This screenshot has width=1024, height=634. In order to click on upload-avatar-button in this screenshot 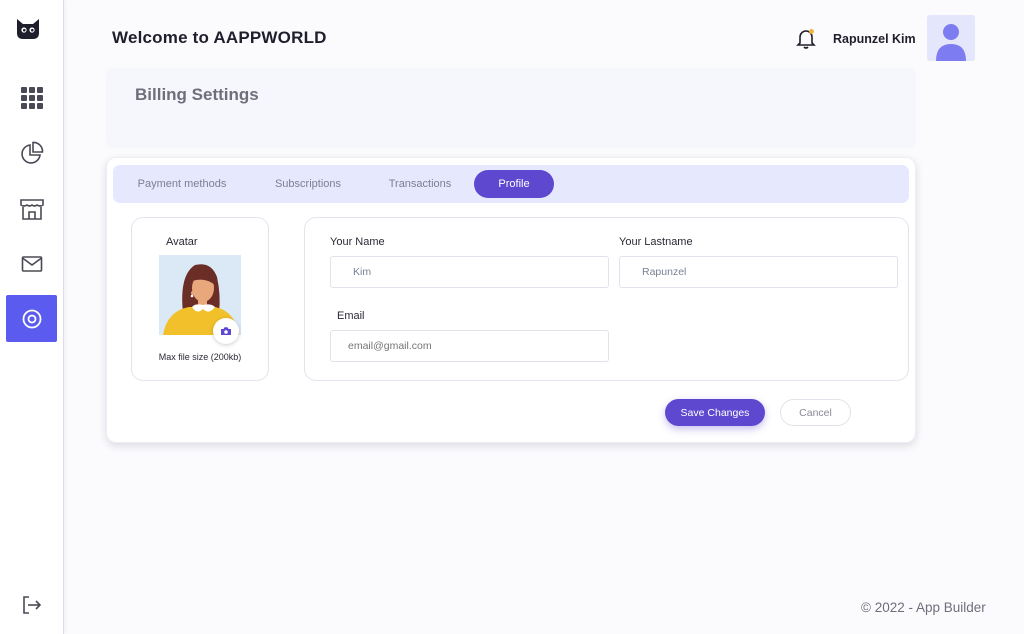, I will do `click(226, 331)`.